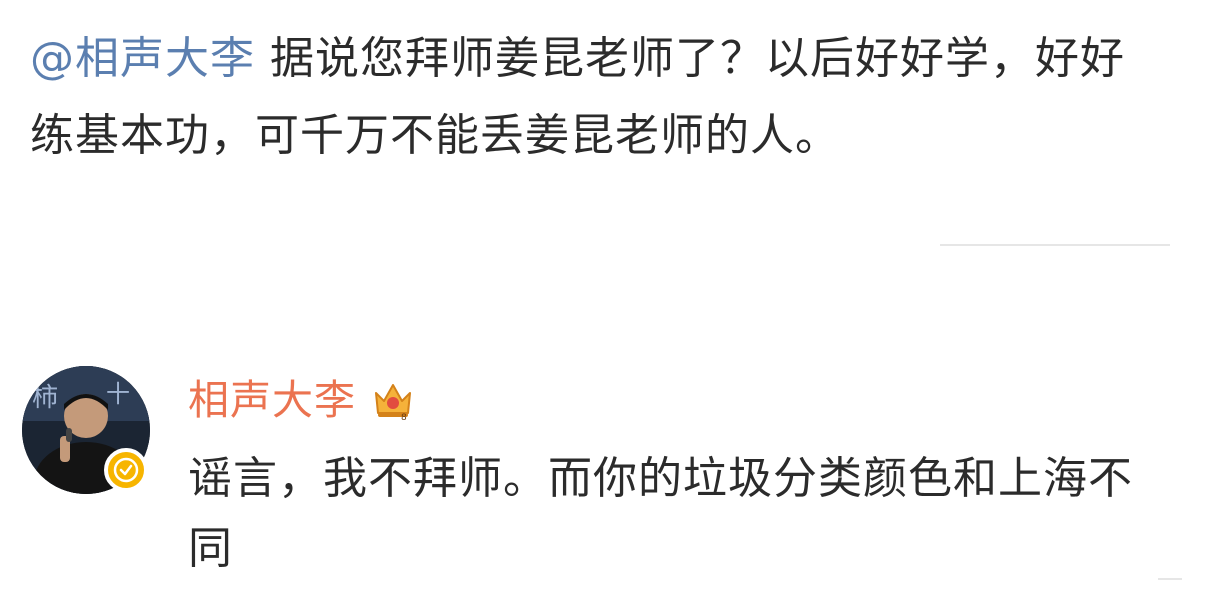 Image resolution: width=1214 pixels, height=599 pixels. Describe the element at coordinates (1170, 579) in the screenshot. I see `faint-divider-bottom` at that location.